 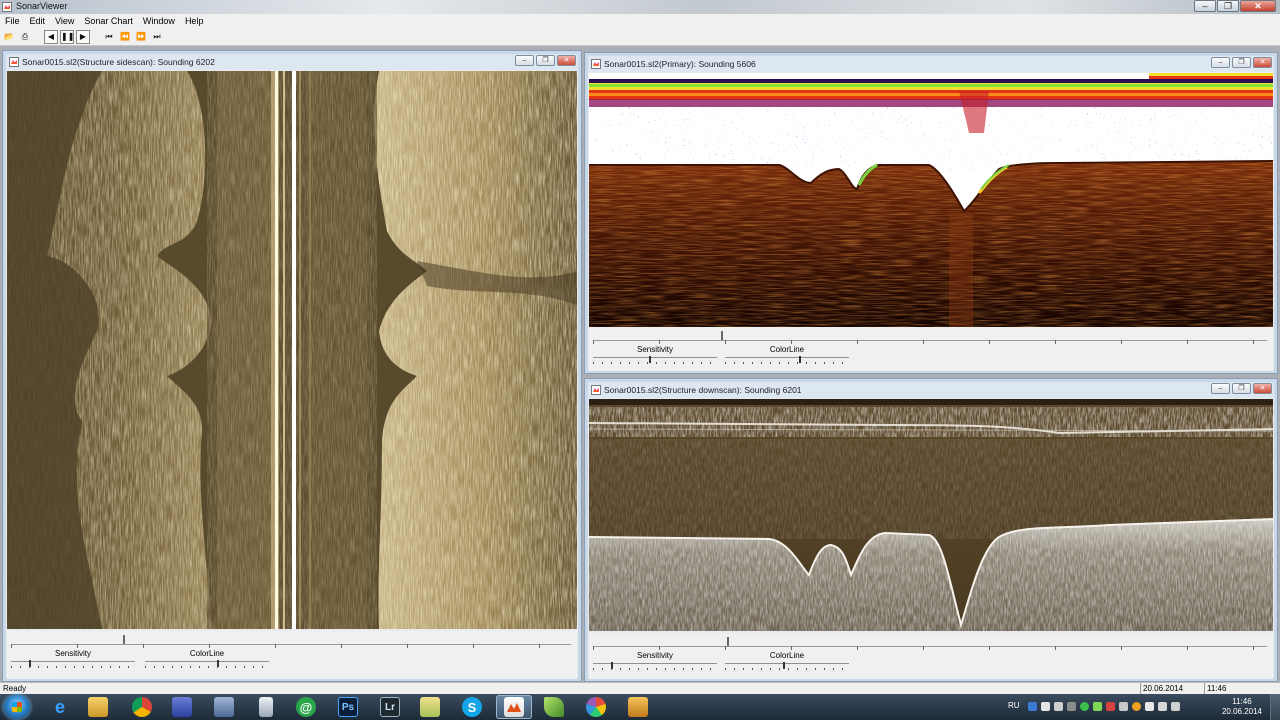 What do you see at coordinates (1162, 706) in the screenshot?
I see `network-icon` at bounding box center [1162, 706].